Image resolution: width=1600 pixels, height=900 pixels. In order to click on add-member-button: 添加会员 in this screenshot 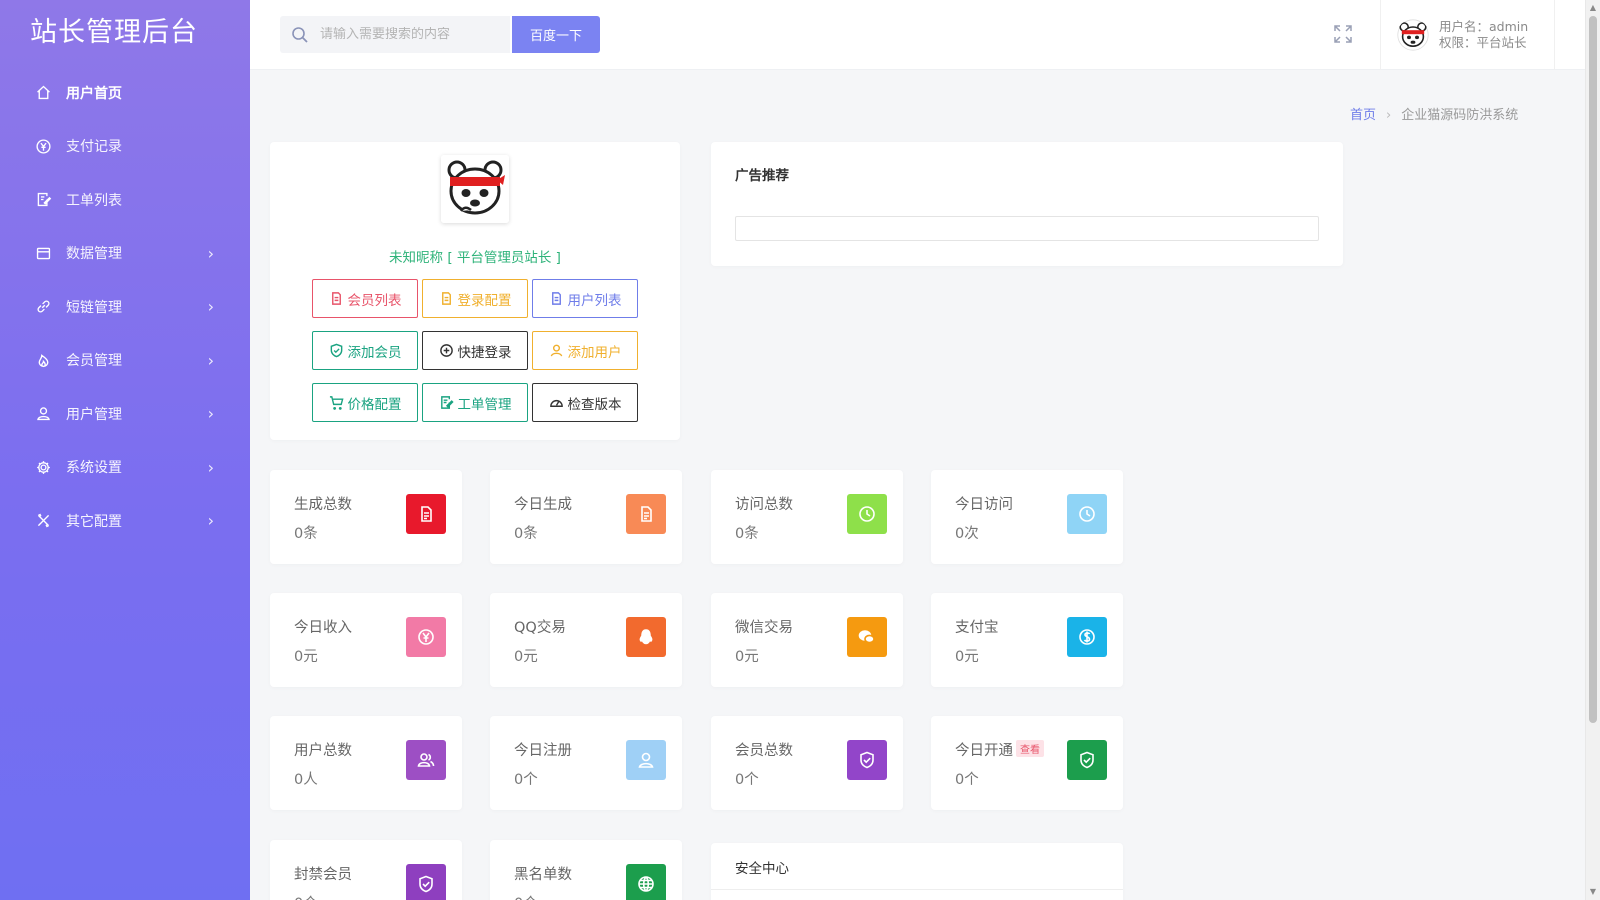, I will do `click(365, 350)`.